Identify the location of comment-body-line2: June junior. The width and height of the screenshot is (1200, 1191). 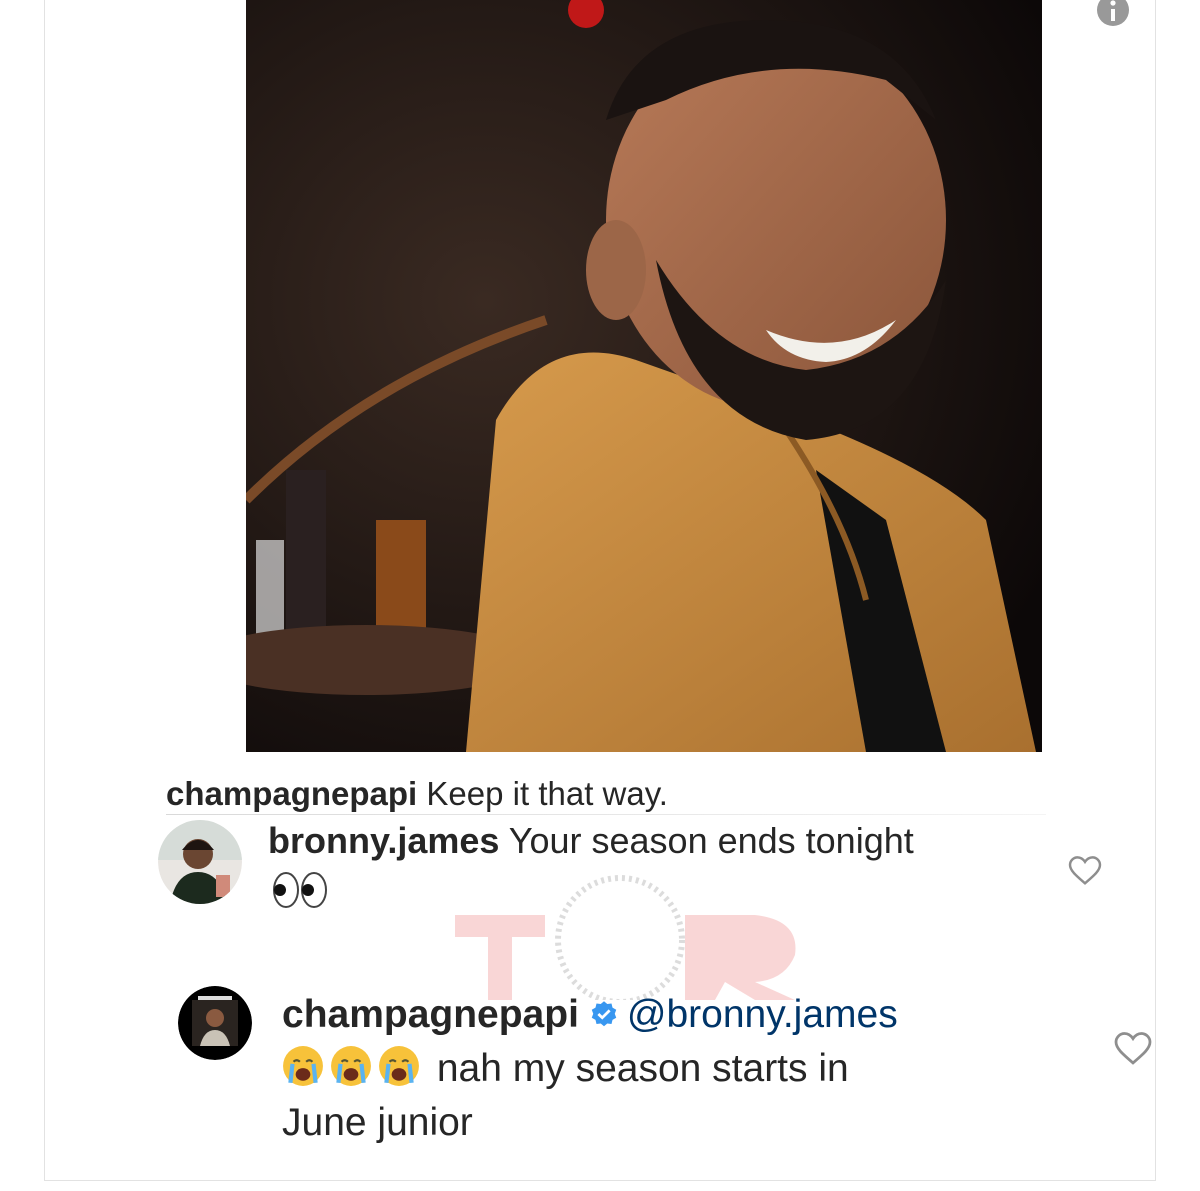
(377, 1122).